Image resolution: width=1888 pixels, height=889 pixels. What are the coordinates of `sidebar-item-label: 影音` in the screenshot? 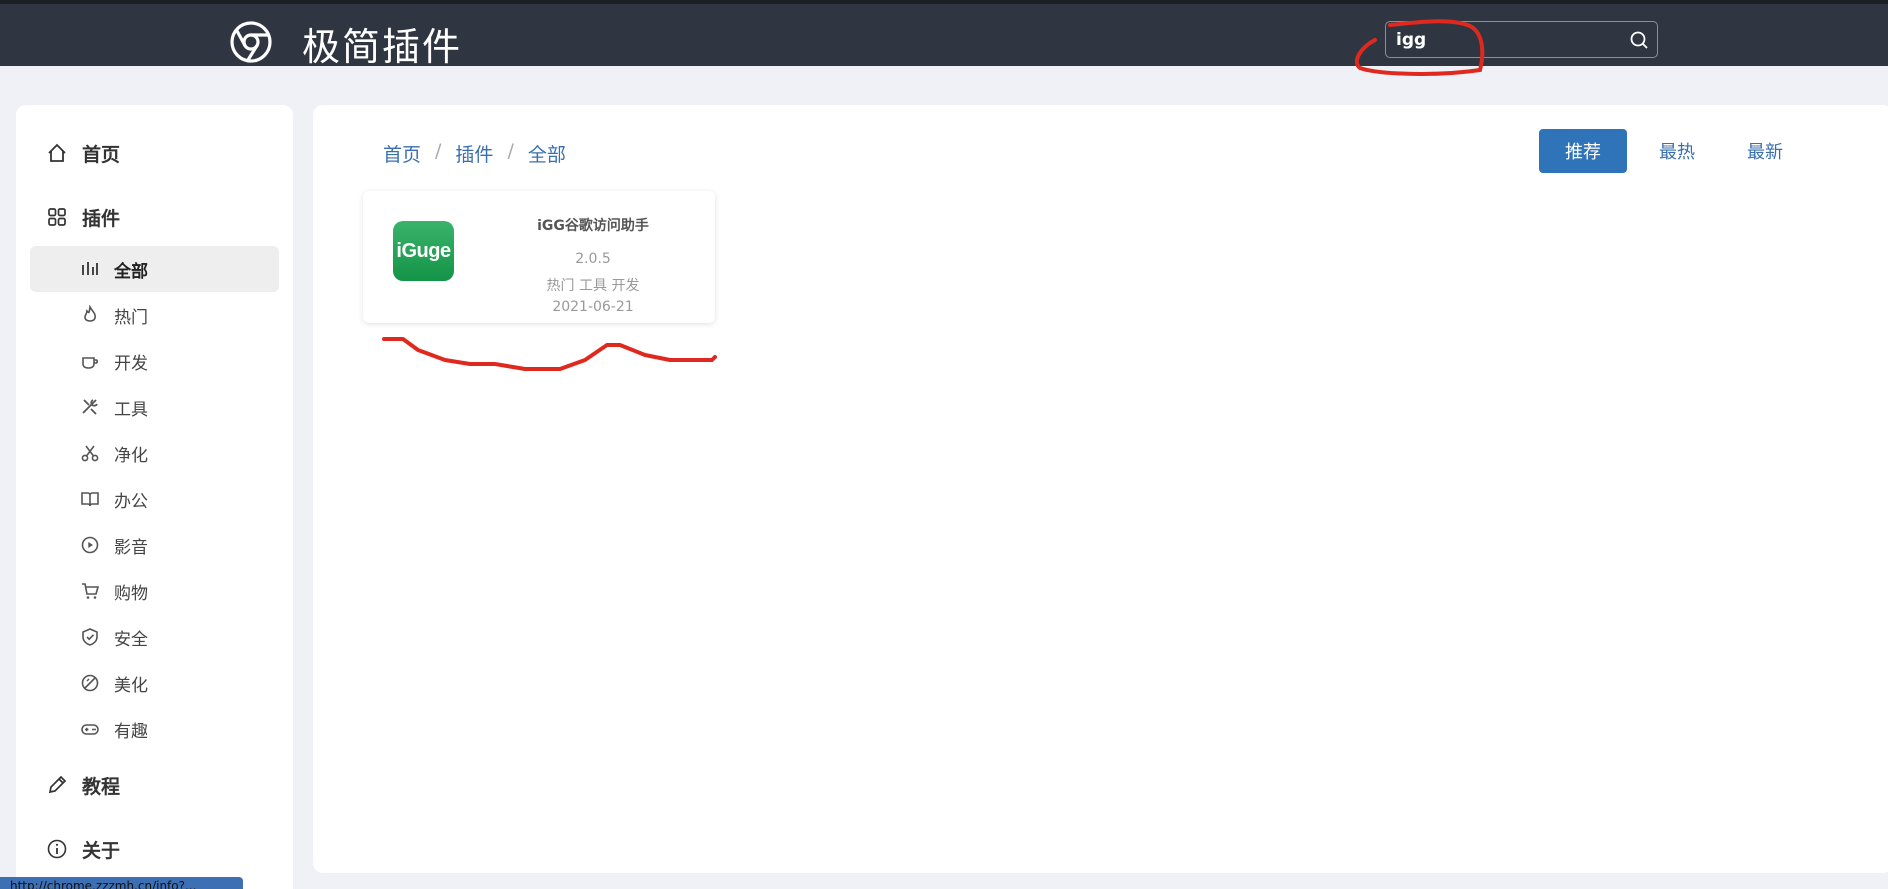 It's located at (131, 547).